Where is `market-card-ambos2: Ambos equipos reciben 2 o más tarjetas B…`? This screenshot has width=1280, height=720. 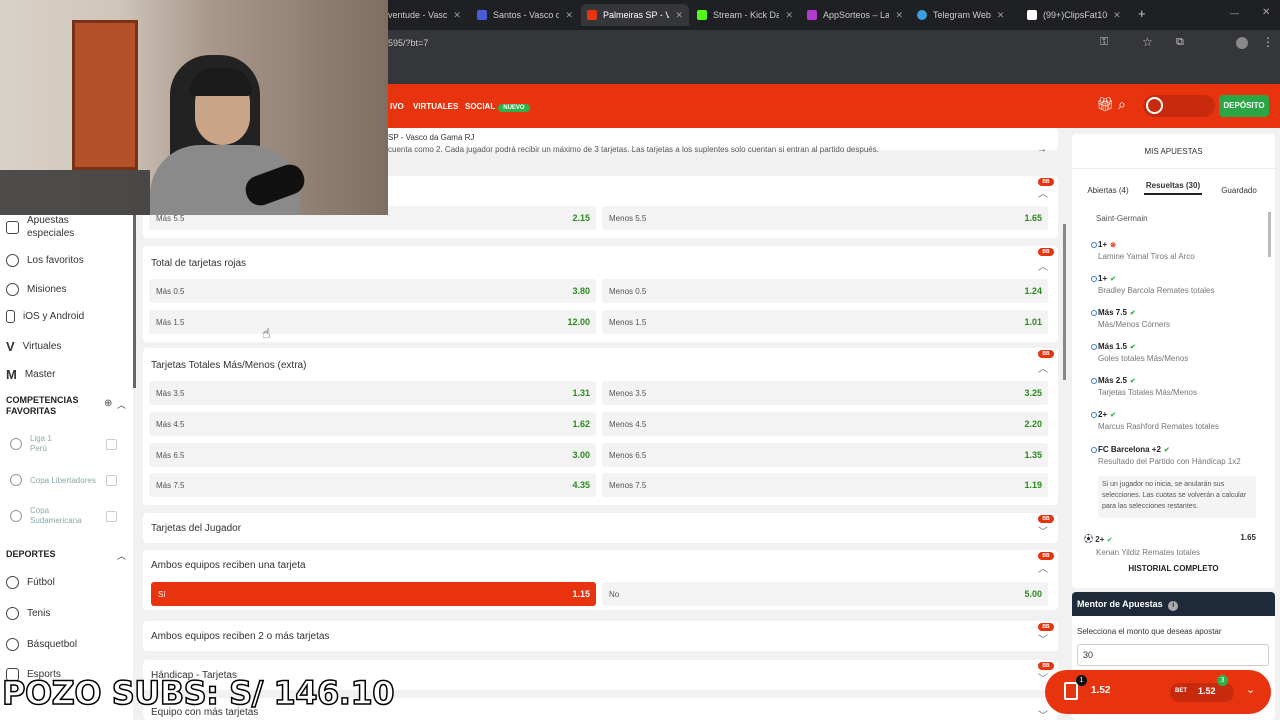
market-card-ambos2: Ambos equipos reciben 2 o más tarjetas B… is located at coordinates (600, 636).